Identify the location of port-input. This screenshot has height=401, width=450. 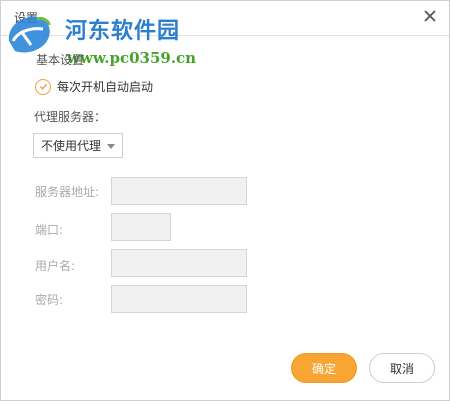
(141, 227).